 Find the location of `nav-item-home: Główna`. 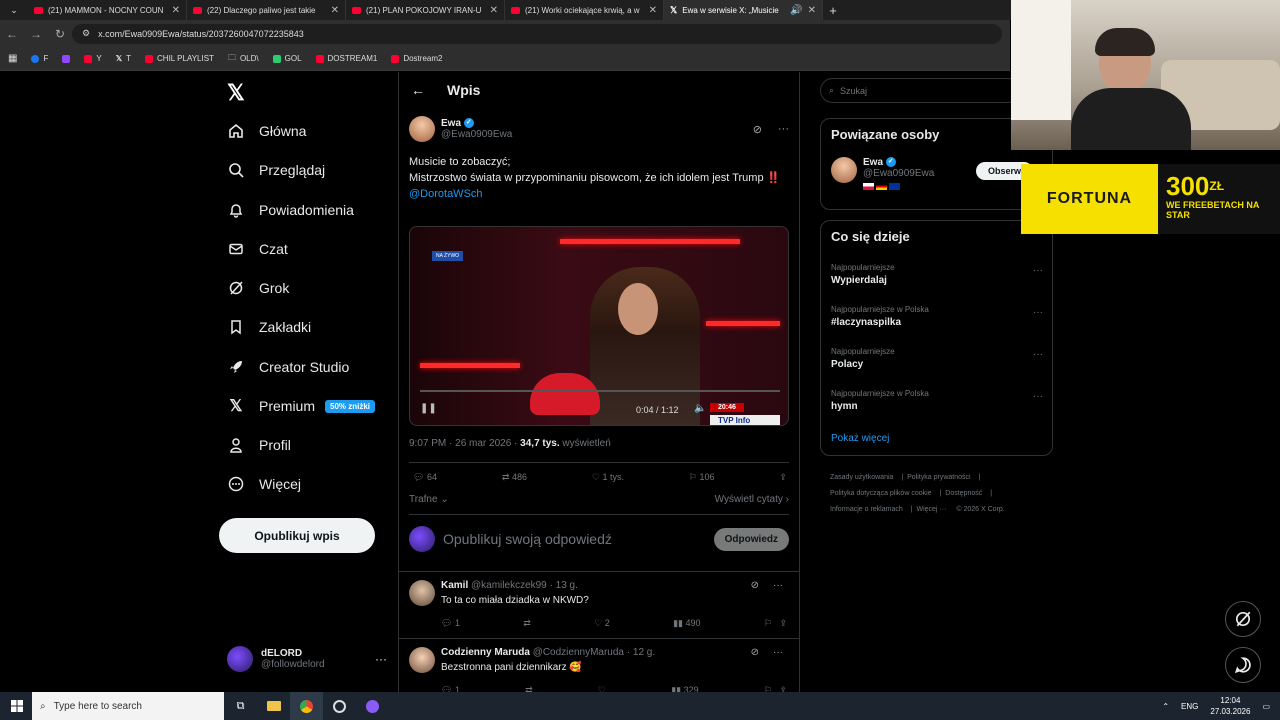

nav-item-home: Główna is located at coordinates (266, 131).